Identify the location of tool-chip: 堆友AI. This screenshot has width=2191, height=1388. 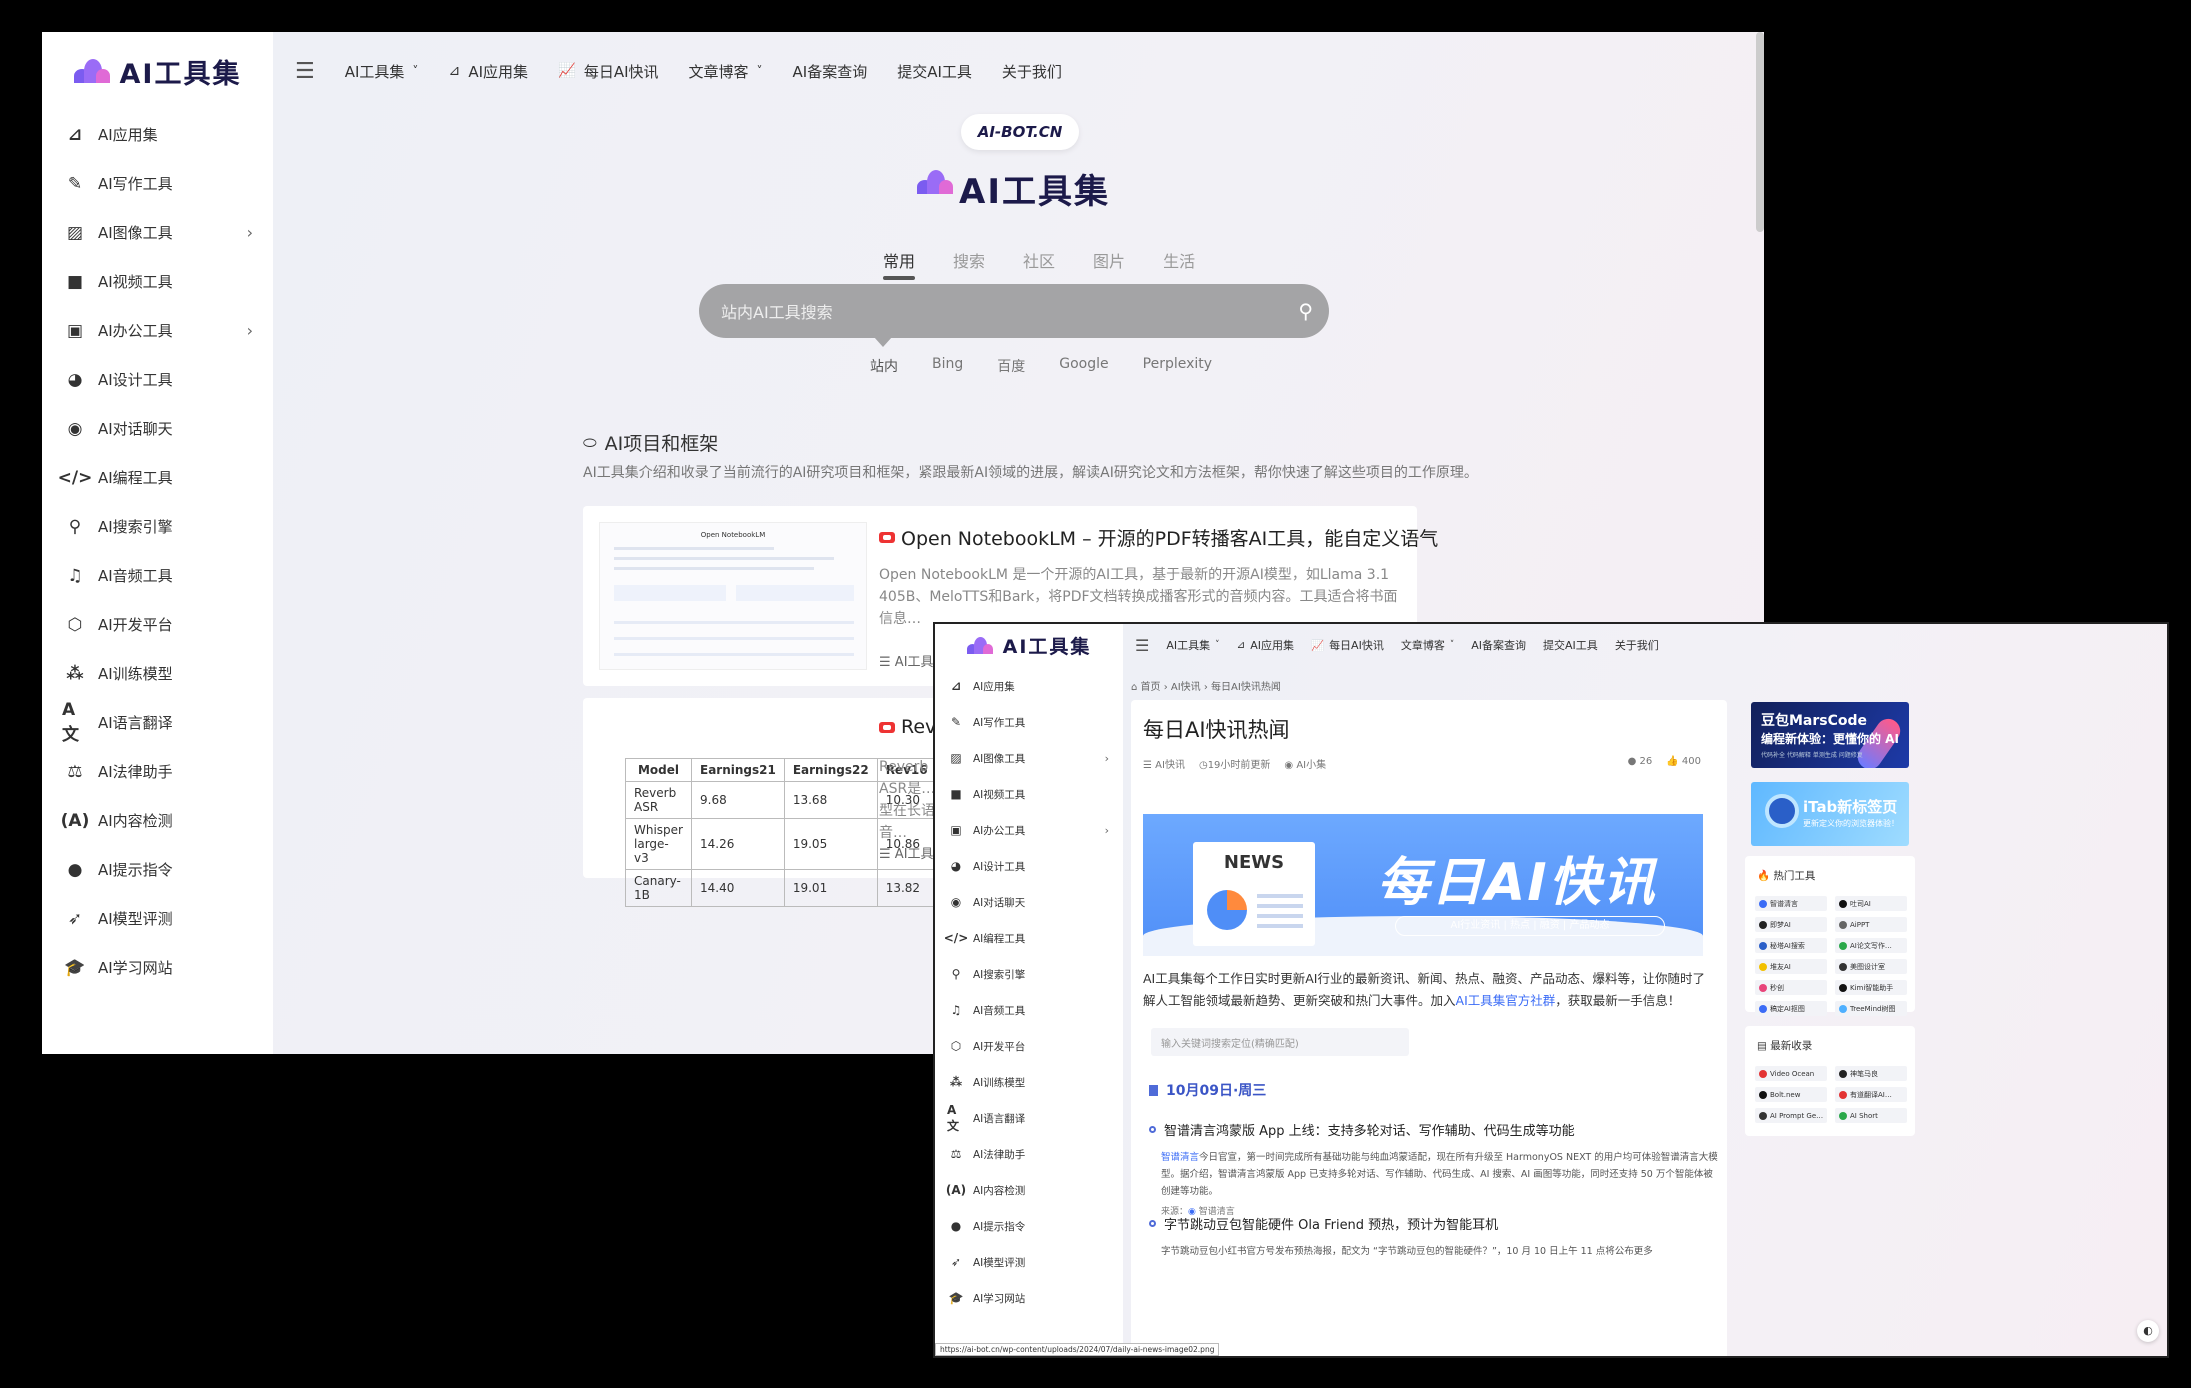
(1791, 966).